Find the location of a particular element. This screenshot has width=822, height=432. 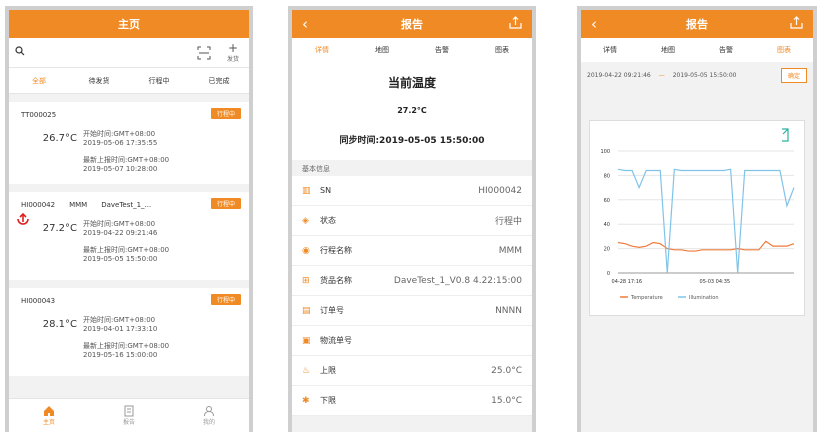

info-row-order: ▤ 订单号 NNNN is located at coordinates (412, 311).